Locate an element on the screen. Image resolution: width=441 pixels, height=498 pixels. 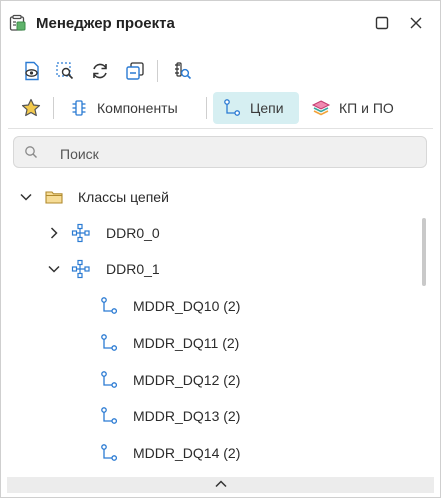
close-button is located at coordinates (416, 23).